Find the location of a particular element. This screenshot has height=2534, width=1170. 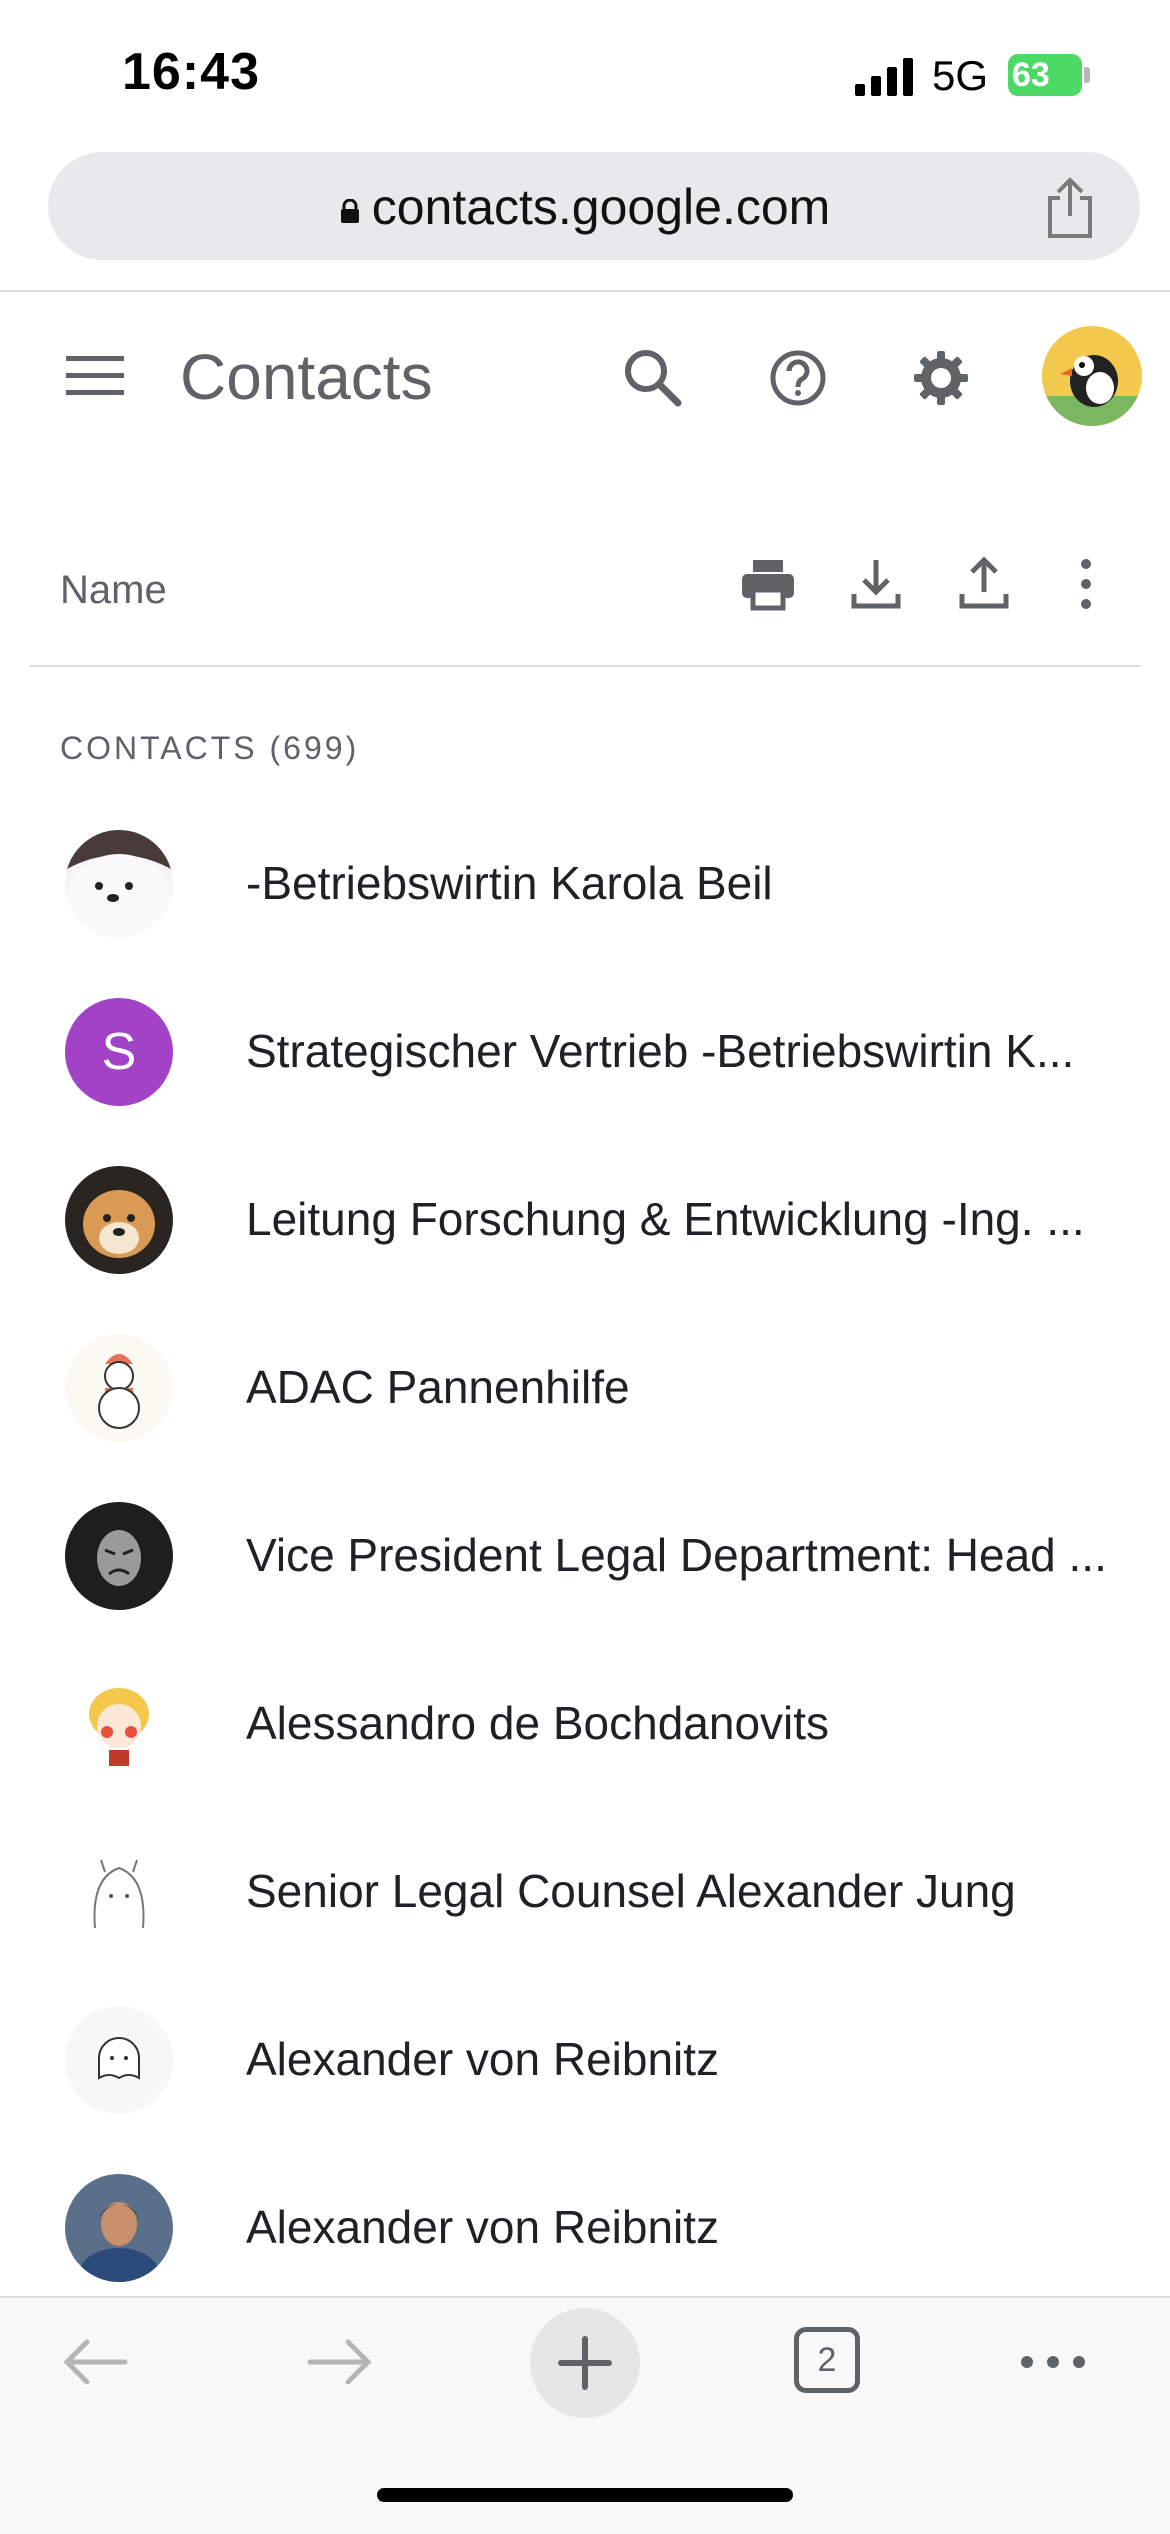

plus-icon is located at coordinates (585, 2363).